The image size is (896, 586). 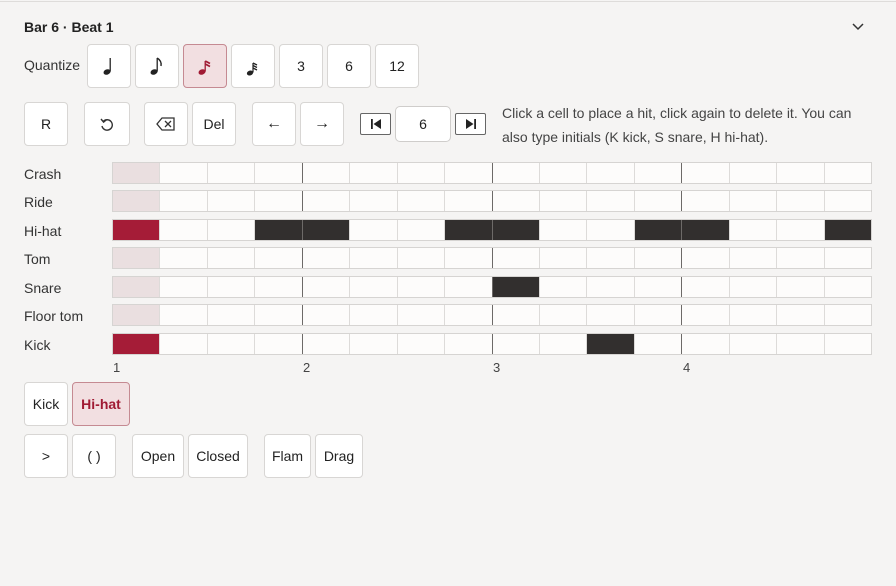 What do you see at coordinates (375, 124) in the screenshot?
I see `first-bar-button` at bounding box center [375, 124].